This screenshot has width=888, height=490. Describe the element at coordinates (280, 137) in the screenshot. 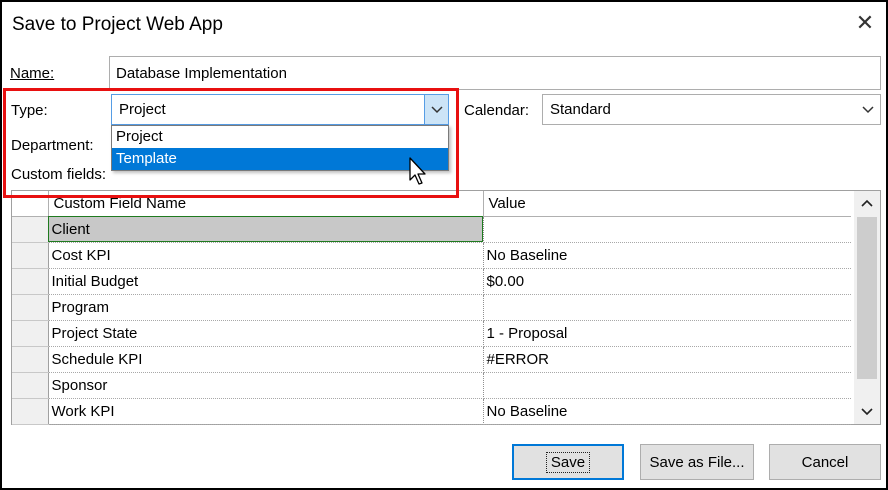

I see `type-option-project: Project` at that location.